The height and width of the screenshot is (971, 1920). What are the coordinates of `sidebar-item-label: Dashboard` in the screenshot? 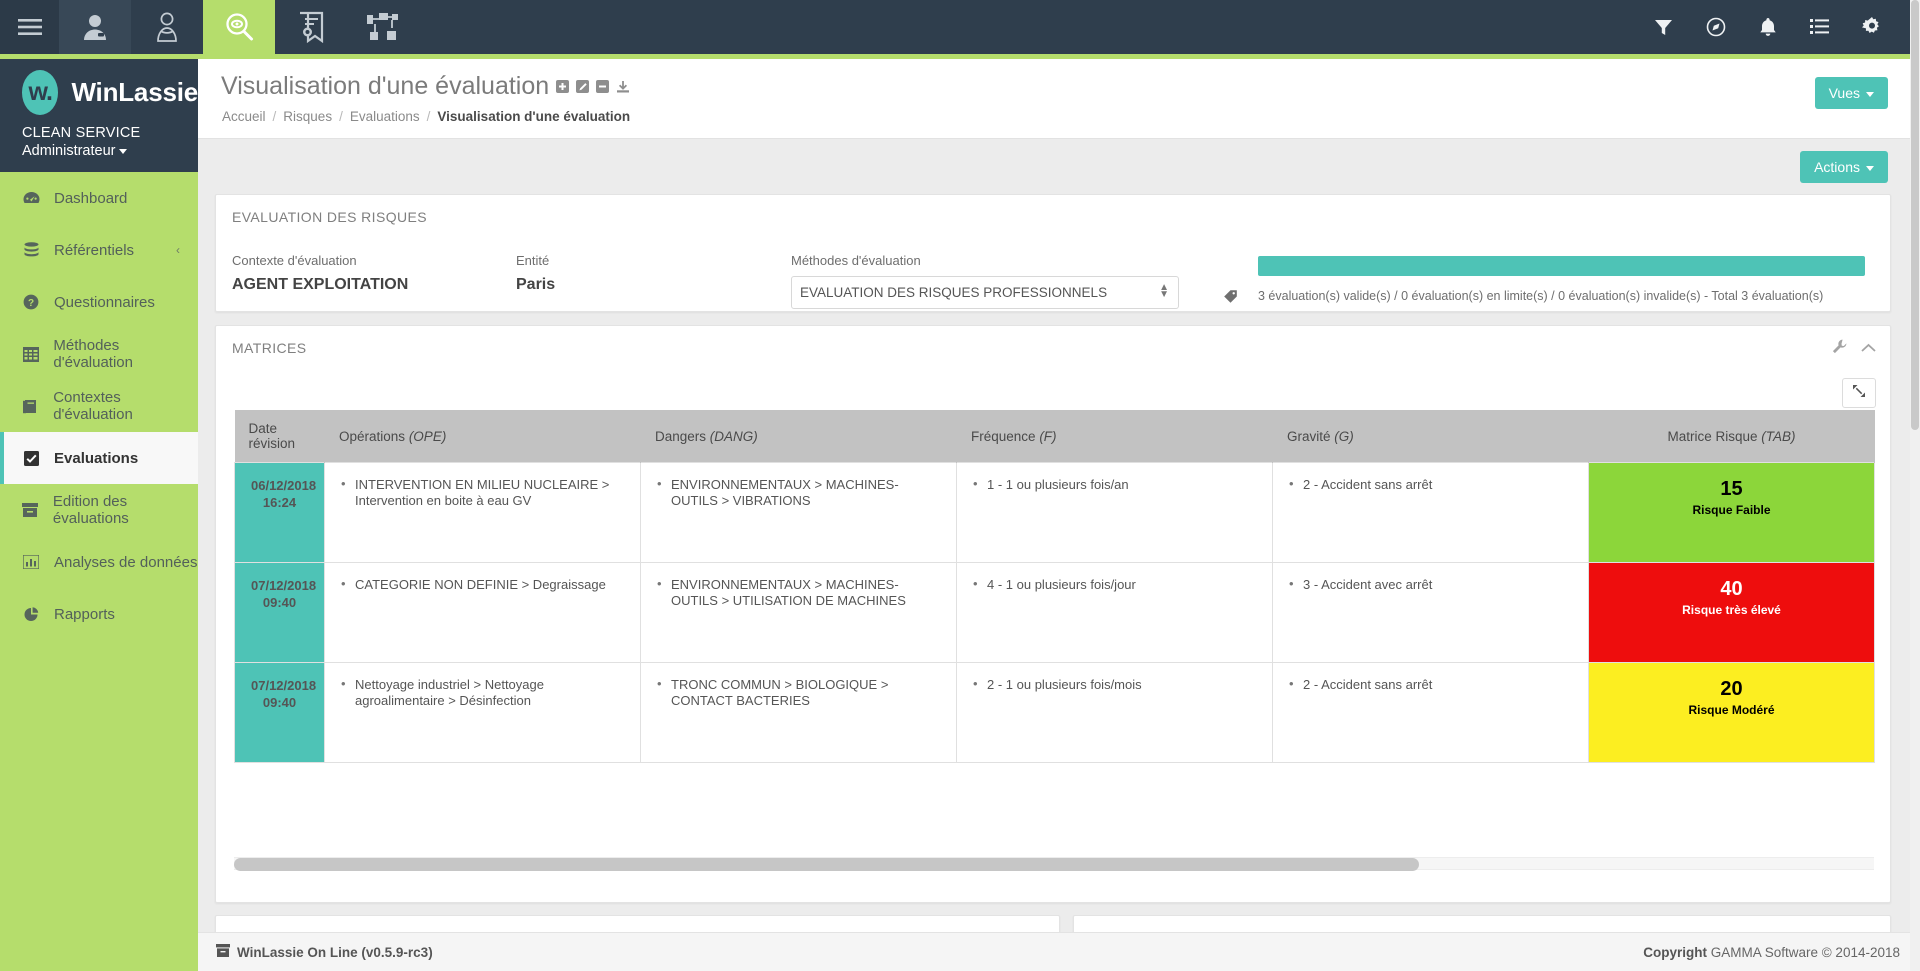 It's located at (91, 198).